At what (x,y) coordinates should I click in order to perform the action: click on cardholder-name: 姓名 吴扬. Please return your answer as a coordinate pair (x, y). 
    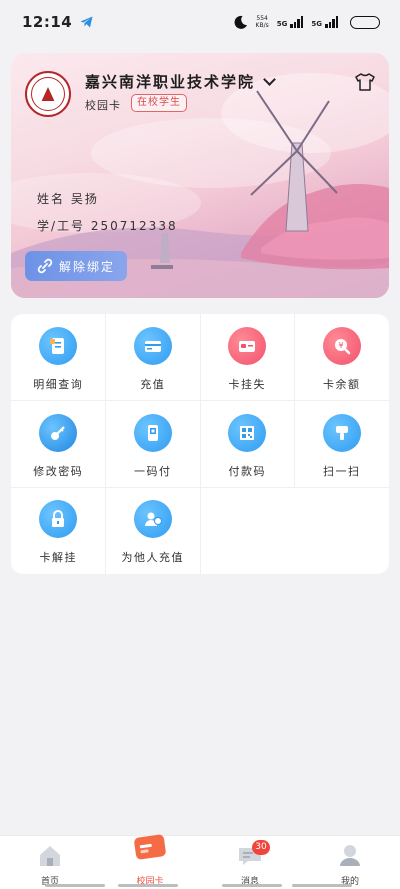
    Looking at the image, I should click on (68, 199).